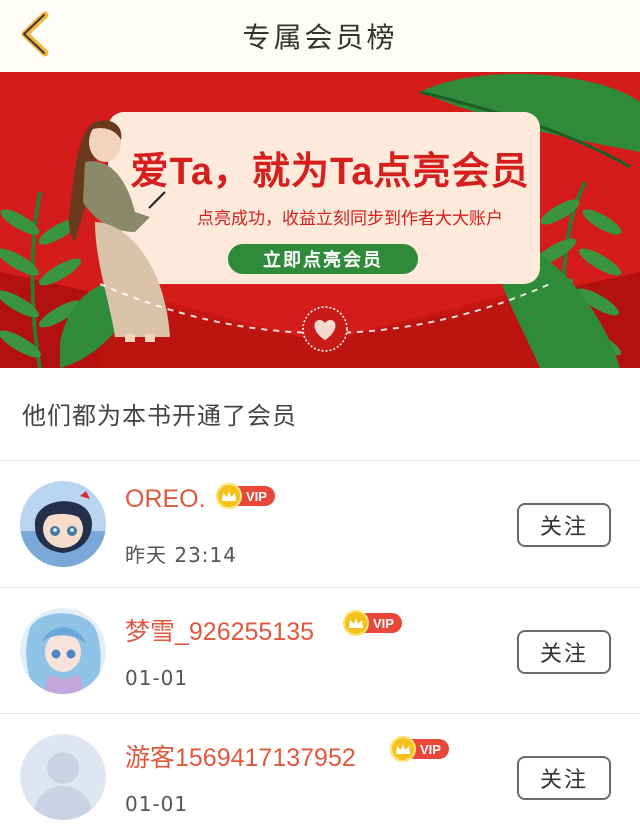 Image resolution: width=640 pixels, height=840 pixels. What do you see at coordinates (323, 259) in the screenshot?
I see `light-up-membership-button: 立即点亮会员` at bounding box center [323, 259].